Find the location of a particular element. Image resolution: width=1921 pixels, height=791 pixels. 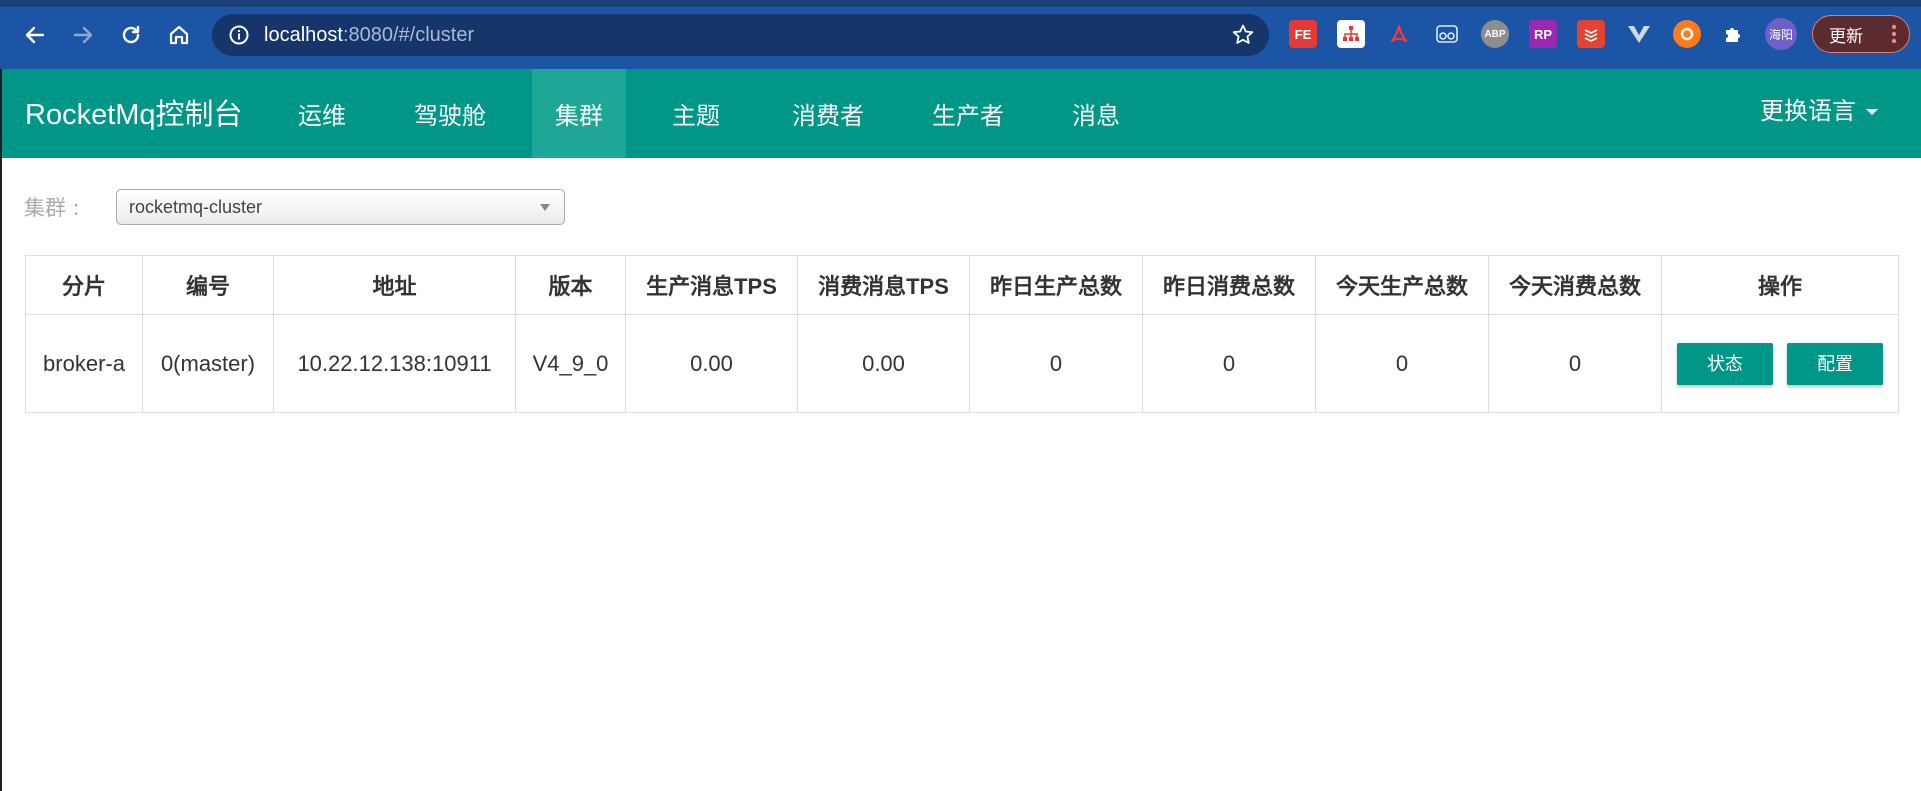

header-yesterday-consume: 昨日消费总数 is located at coordinates (1229, 285).